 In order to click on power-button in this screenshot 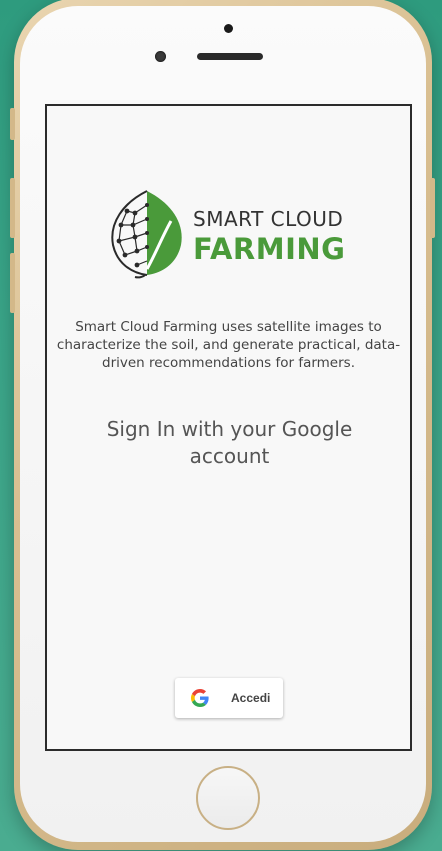, I will do `click(432, 208)`.